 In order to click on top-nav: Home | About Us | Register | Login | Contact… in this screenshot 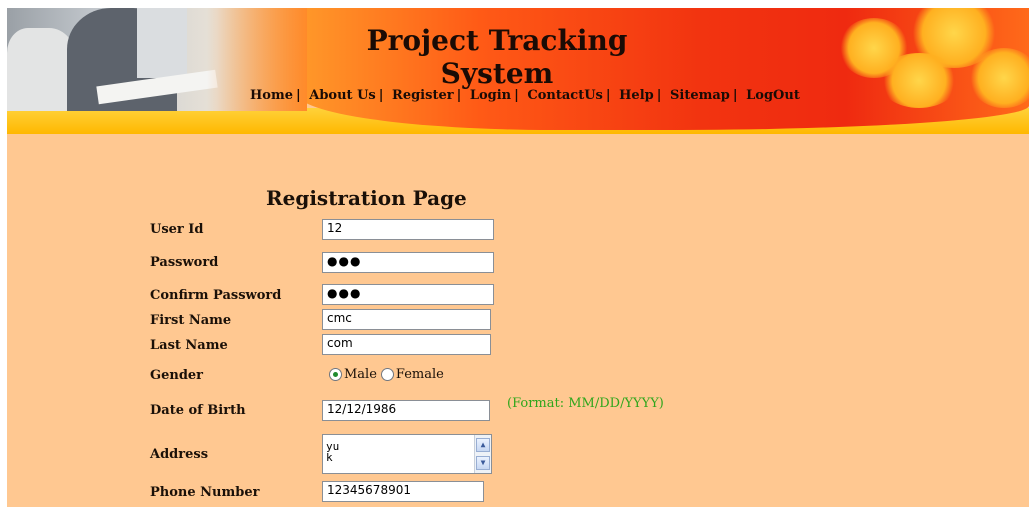, I will do `click(525, 95)`.